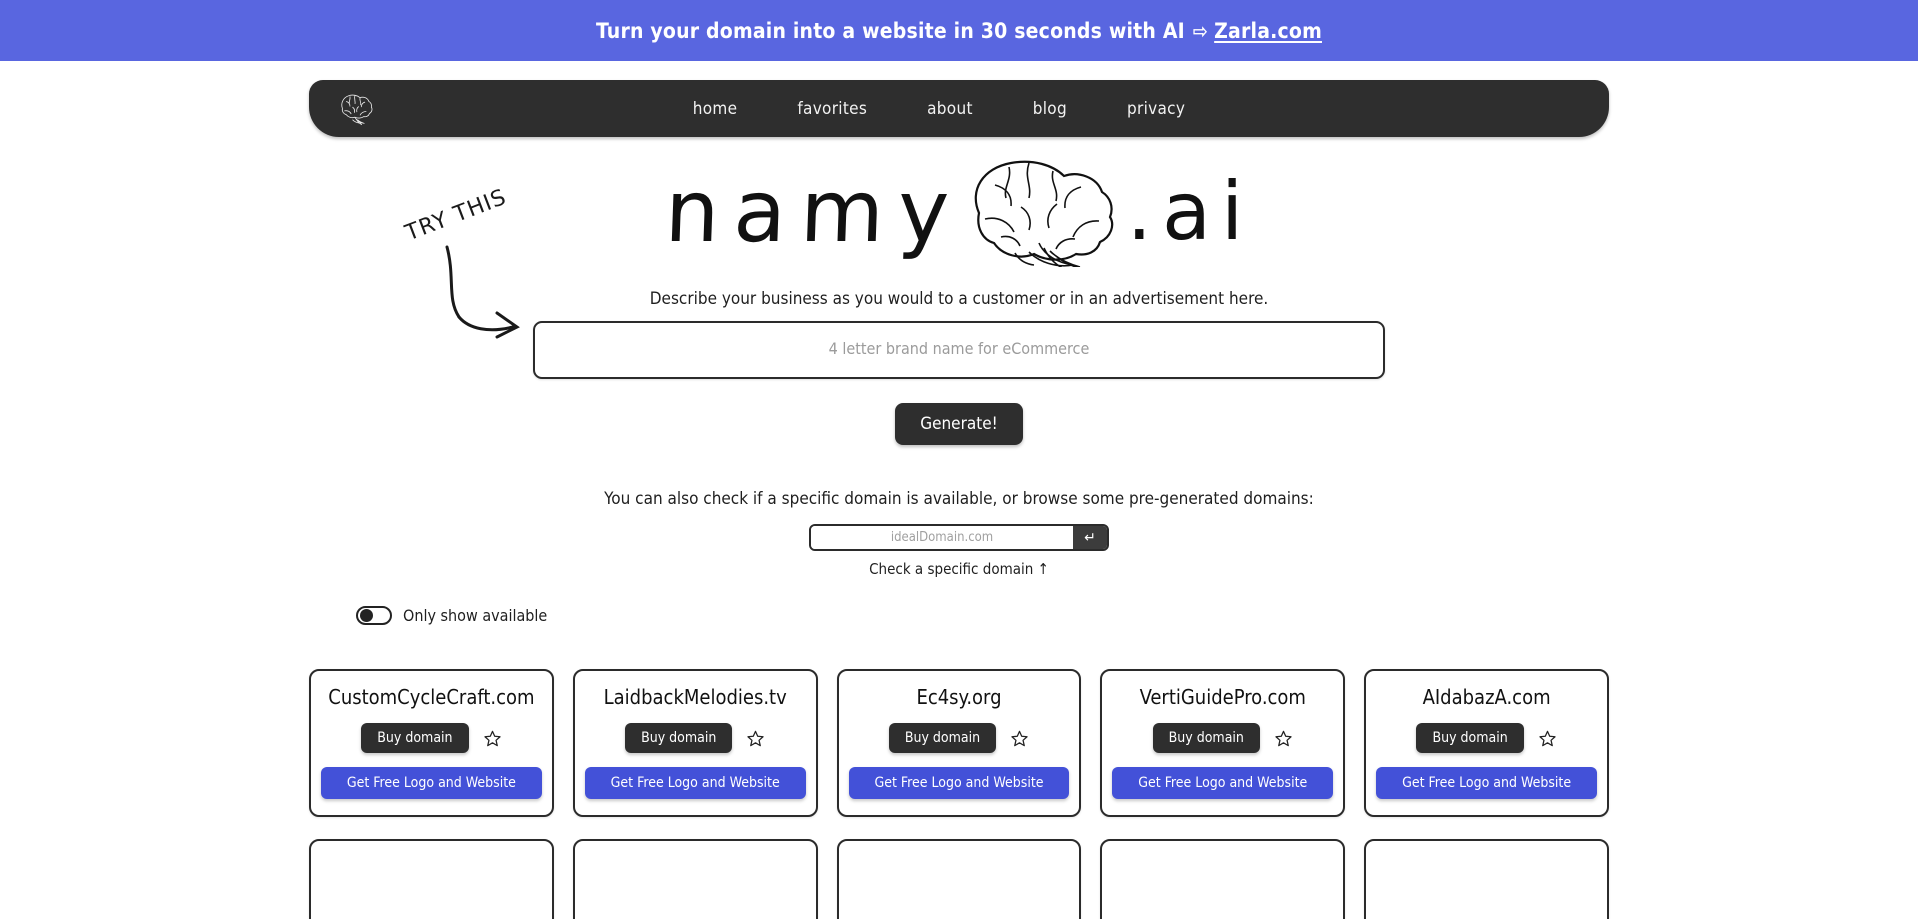 The height and width of the screenshot is (919, 1918). Describe the element at coordinates (695, 697) in the screenshot. I see `domain-name: LaidbackMelodies.tv` at that location.